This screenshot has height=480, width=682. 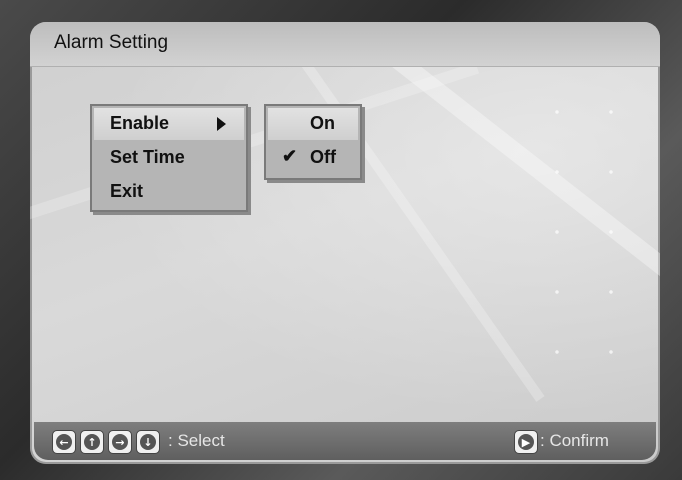 I want to click on menu-item-enable: Enable, so click(x=169, y=124).